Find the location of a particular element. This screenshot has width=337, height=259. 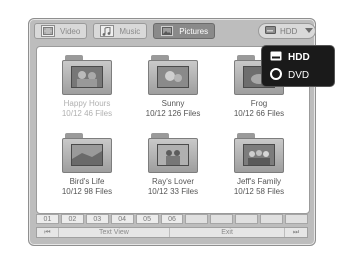

text-view-button: Text View is located at coordinates (115, 232).